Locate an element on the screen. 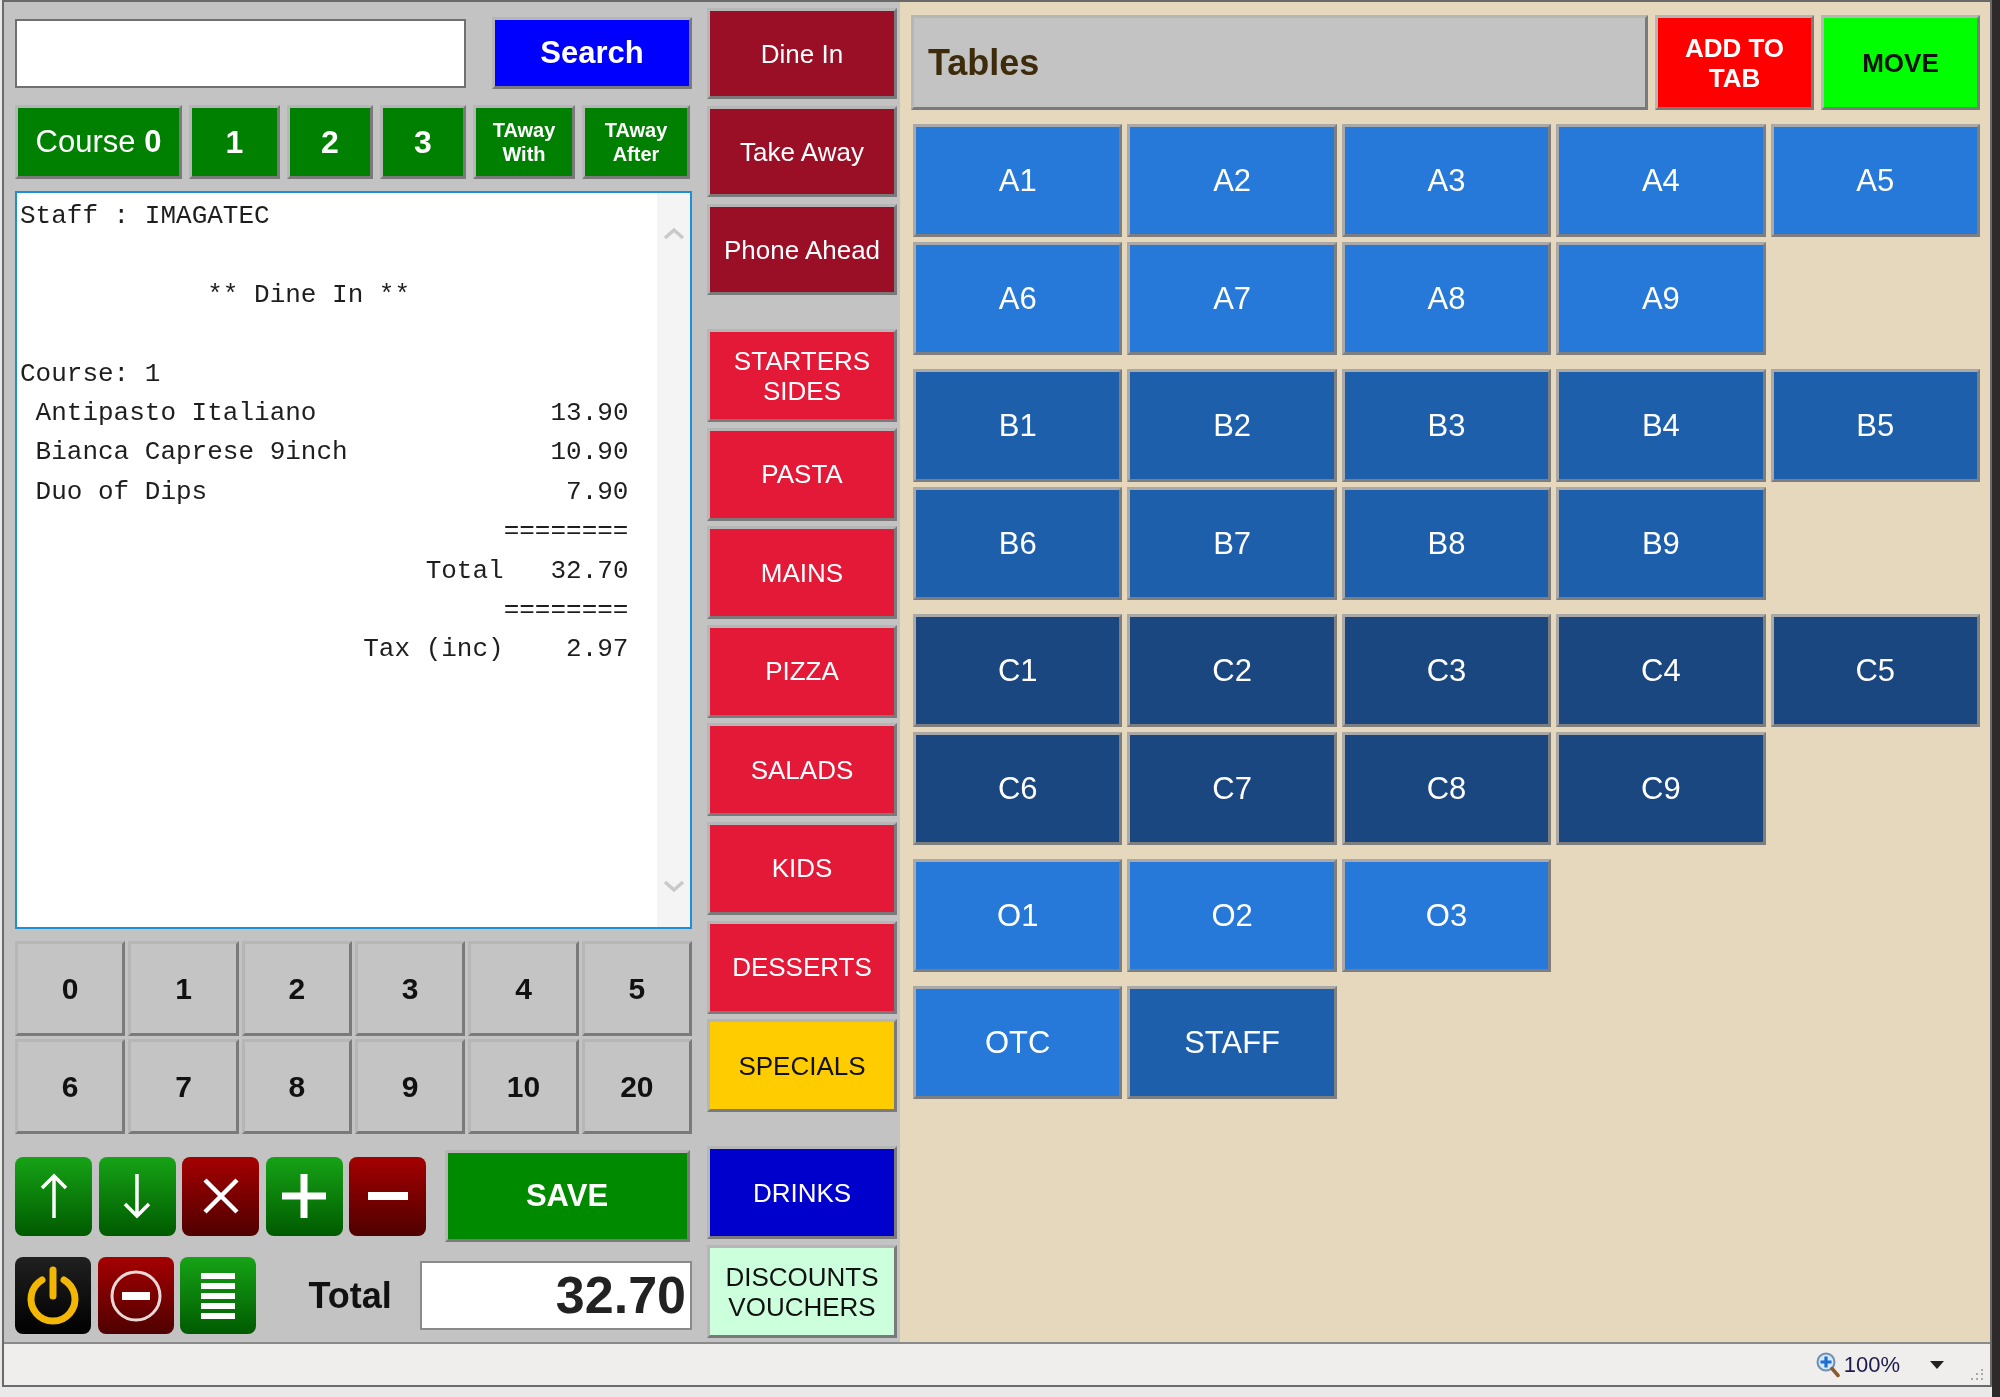  table-button: B3 is located at coordinates (1446, 425).